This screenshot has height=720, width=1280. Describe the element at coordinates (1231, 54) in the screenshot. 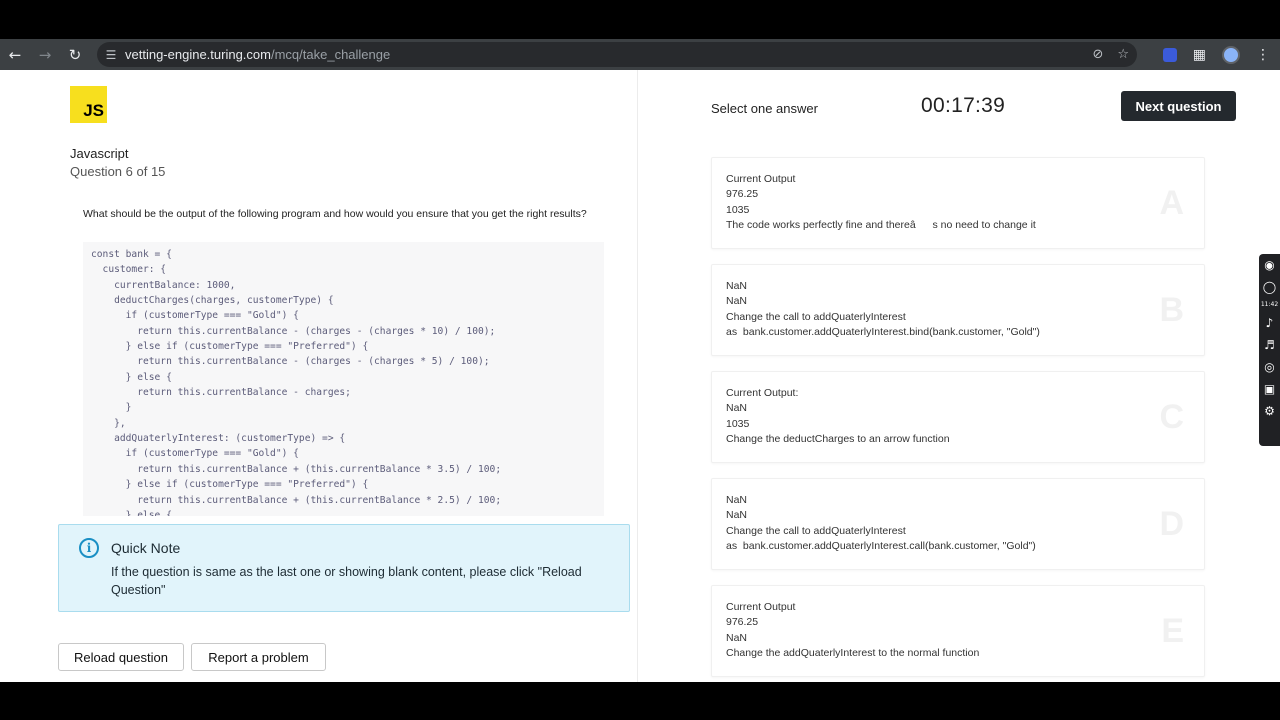

I see `avatar` at that location.